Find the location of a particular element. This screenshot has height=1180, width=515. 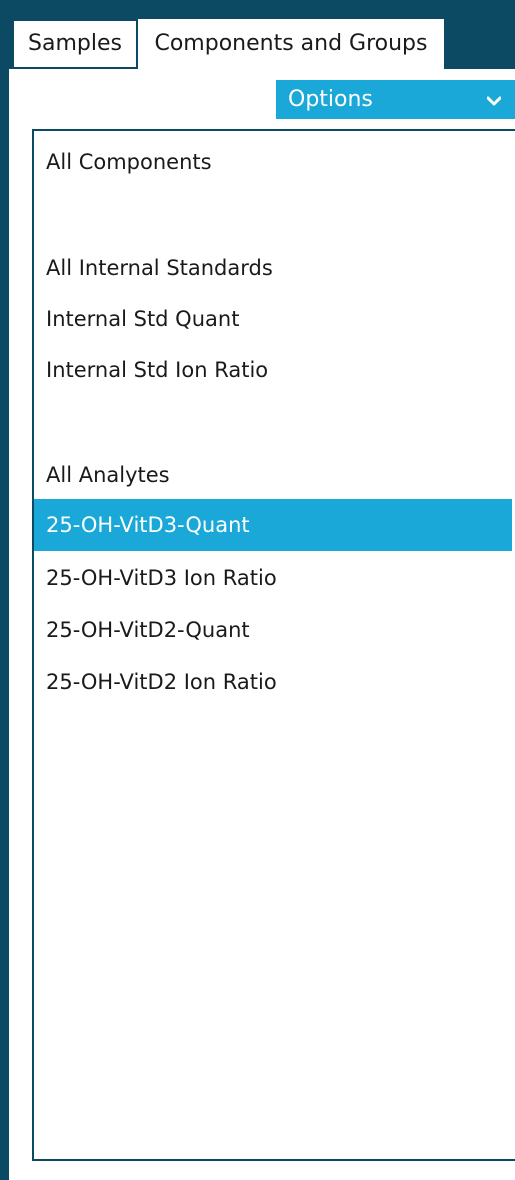

options-dropdown-button: Options is located at coordinates (395, 99).